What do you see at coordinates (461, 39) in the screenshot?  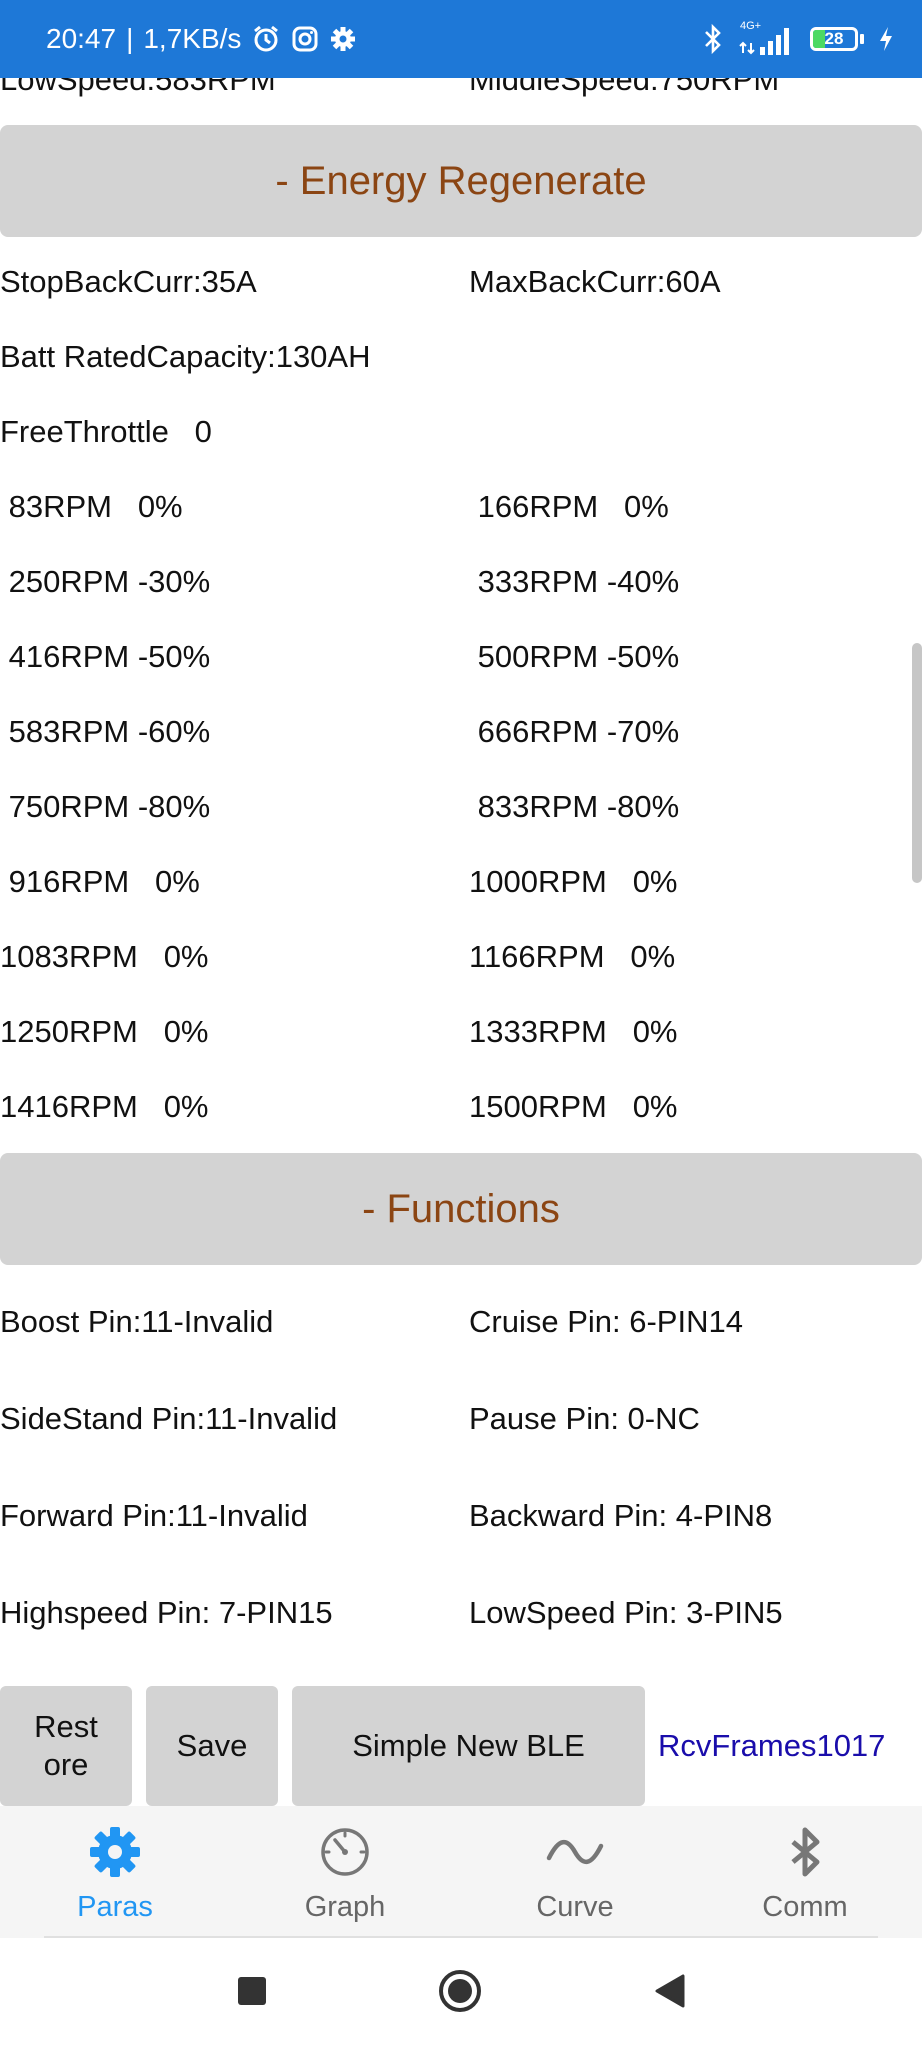 I see `status-bar: 20:47 | 1,7KB/s 4G+ 28` at bounding box center [461, 39].